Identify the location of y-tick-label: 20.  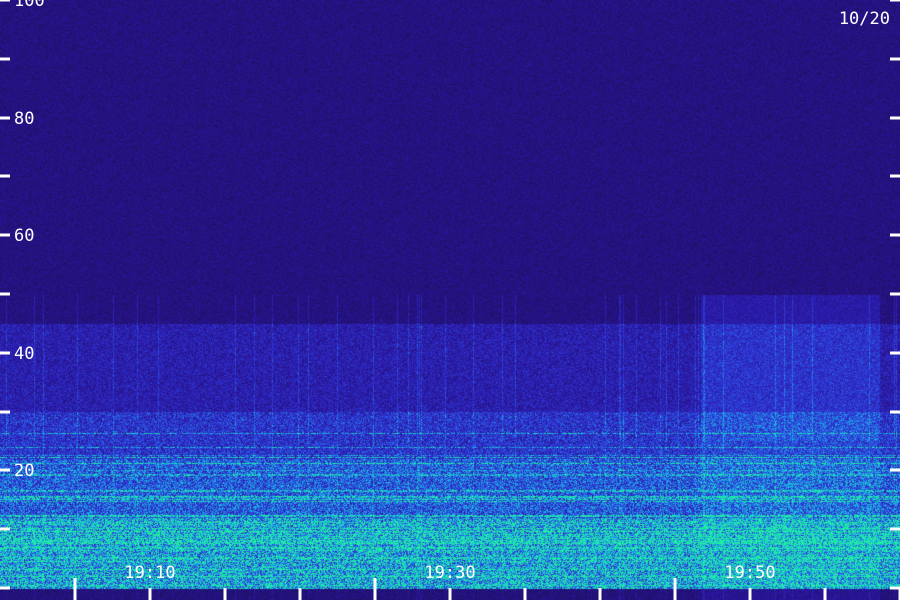
(24, 471).